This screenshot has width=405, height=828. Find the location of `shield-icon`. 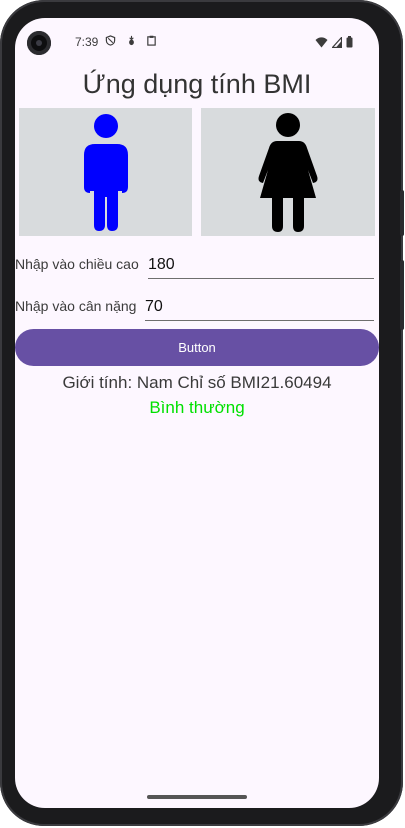

shield-icon is located at coordinates (110, 40).